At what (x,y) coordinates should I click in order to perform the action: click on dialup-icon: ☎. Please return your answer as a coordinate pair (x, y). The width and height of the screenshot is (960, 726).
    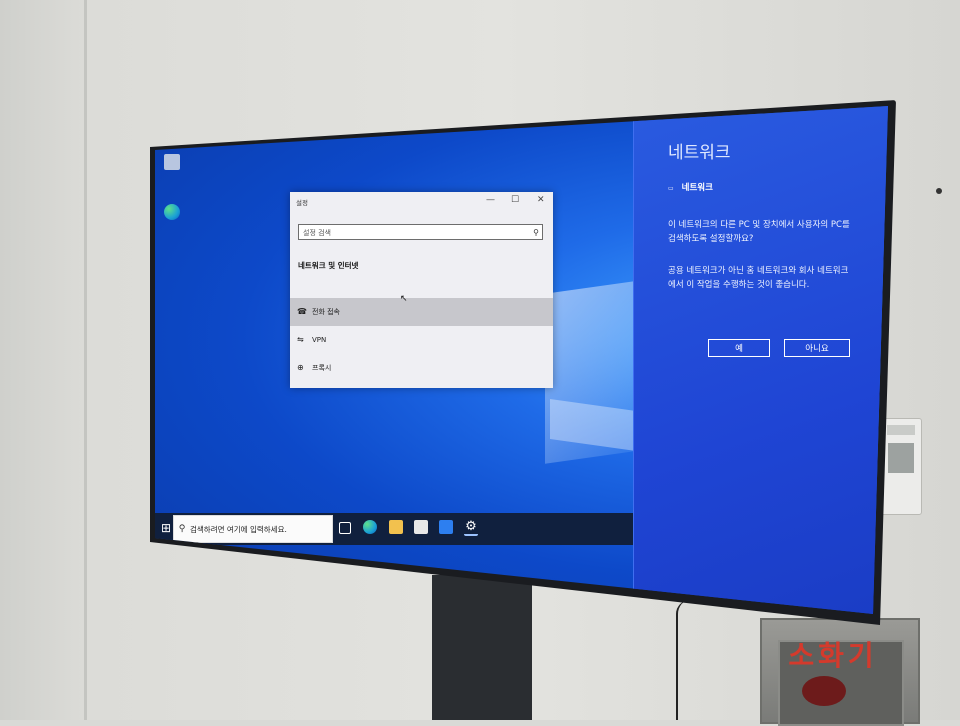
    Looking at the image, I should click on (302, 311).